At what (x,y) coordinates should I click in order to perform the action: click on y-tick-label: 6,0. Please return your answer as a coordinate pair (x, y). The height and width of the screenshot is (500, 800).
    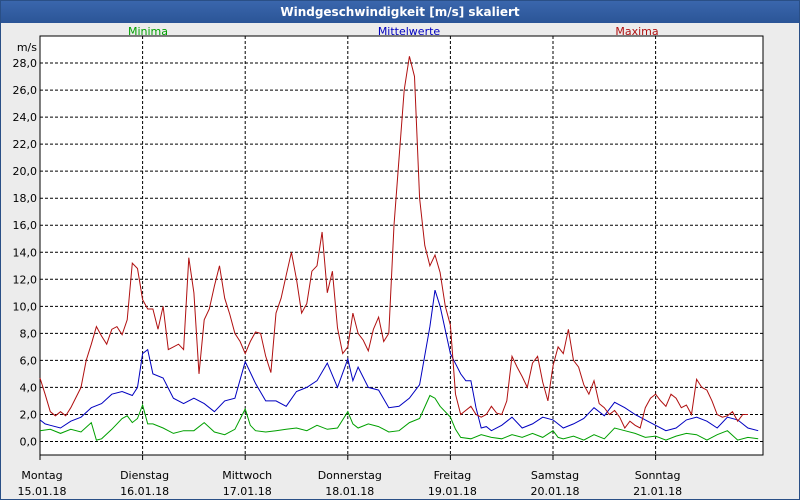
    Looking at the image, I should click on (29, 360).